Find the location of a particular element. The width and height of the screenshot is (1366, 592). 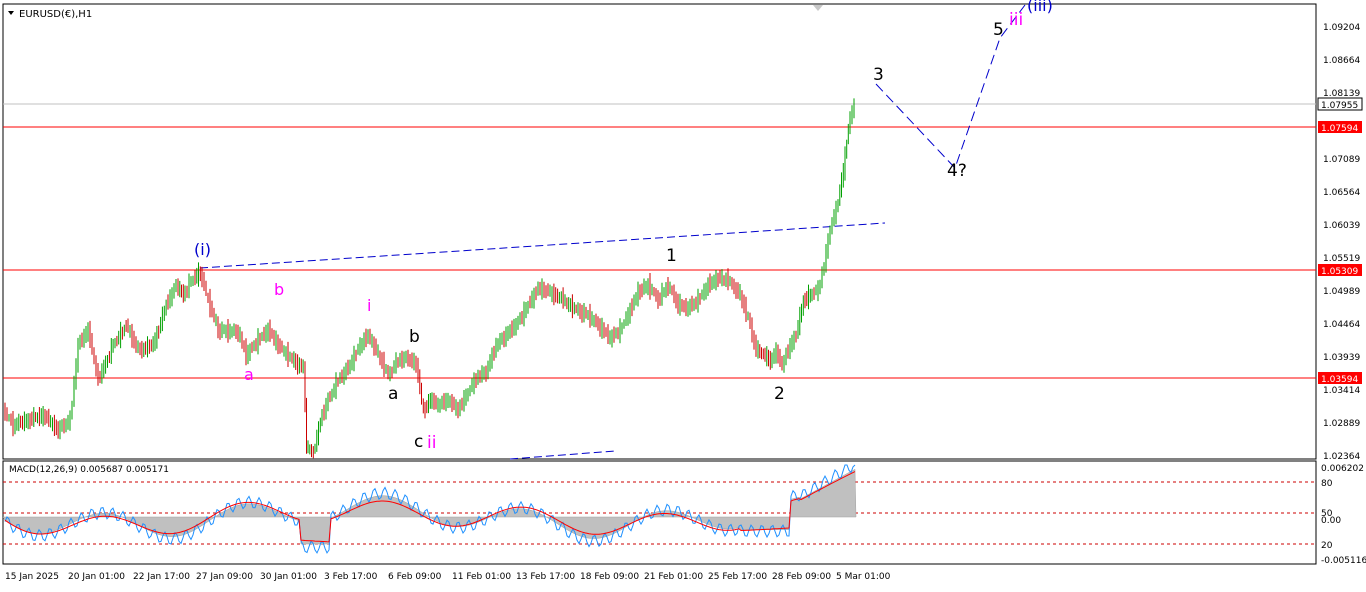

time-tick: 13 Feb 17:00 is located at coordinates (545, 577).